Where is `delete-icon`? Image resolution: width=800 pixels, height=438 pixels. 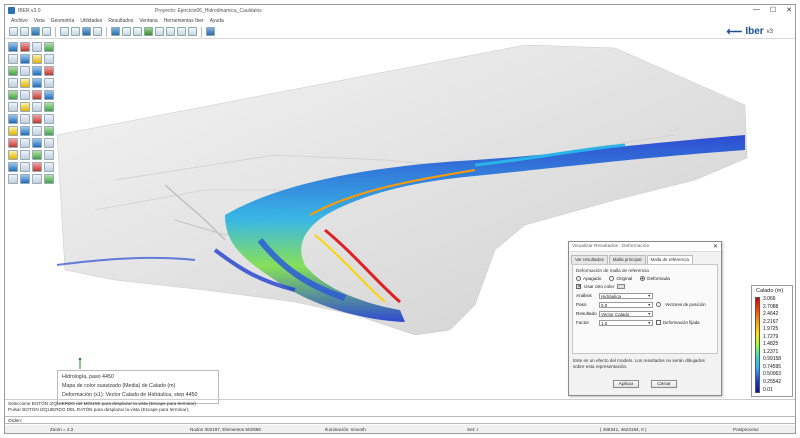 delete-icon is located at coordinates (25, 47).